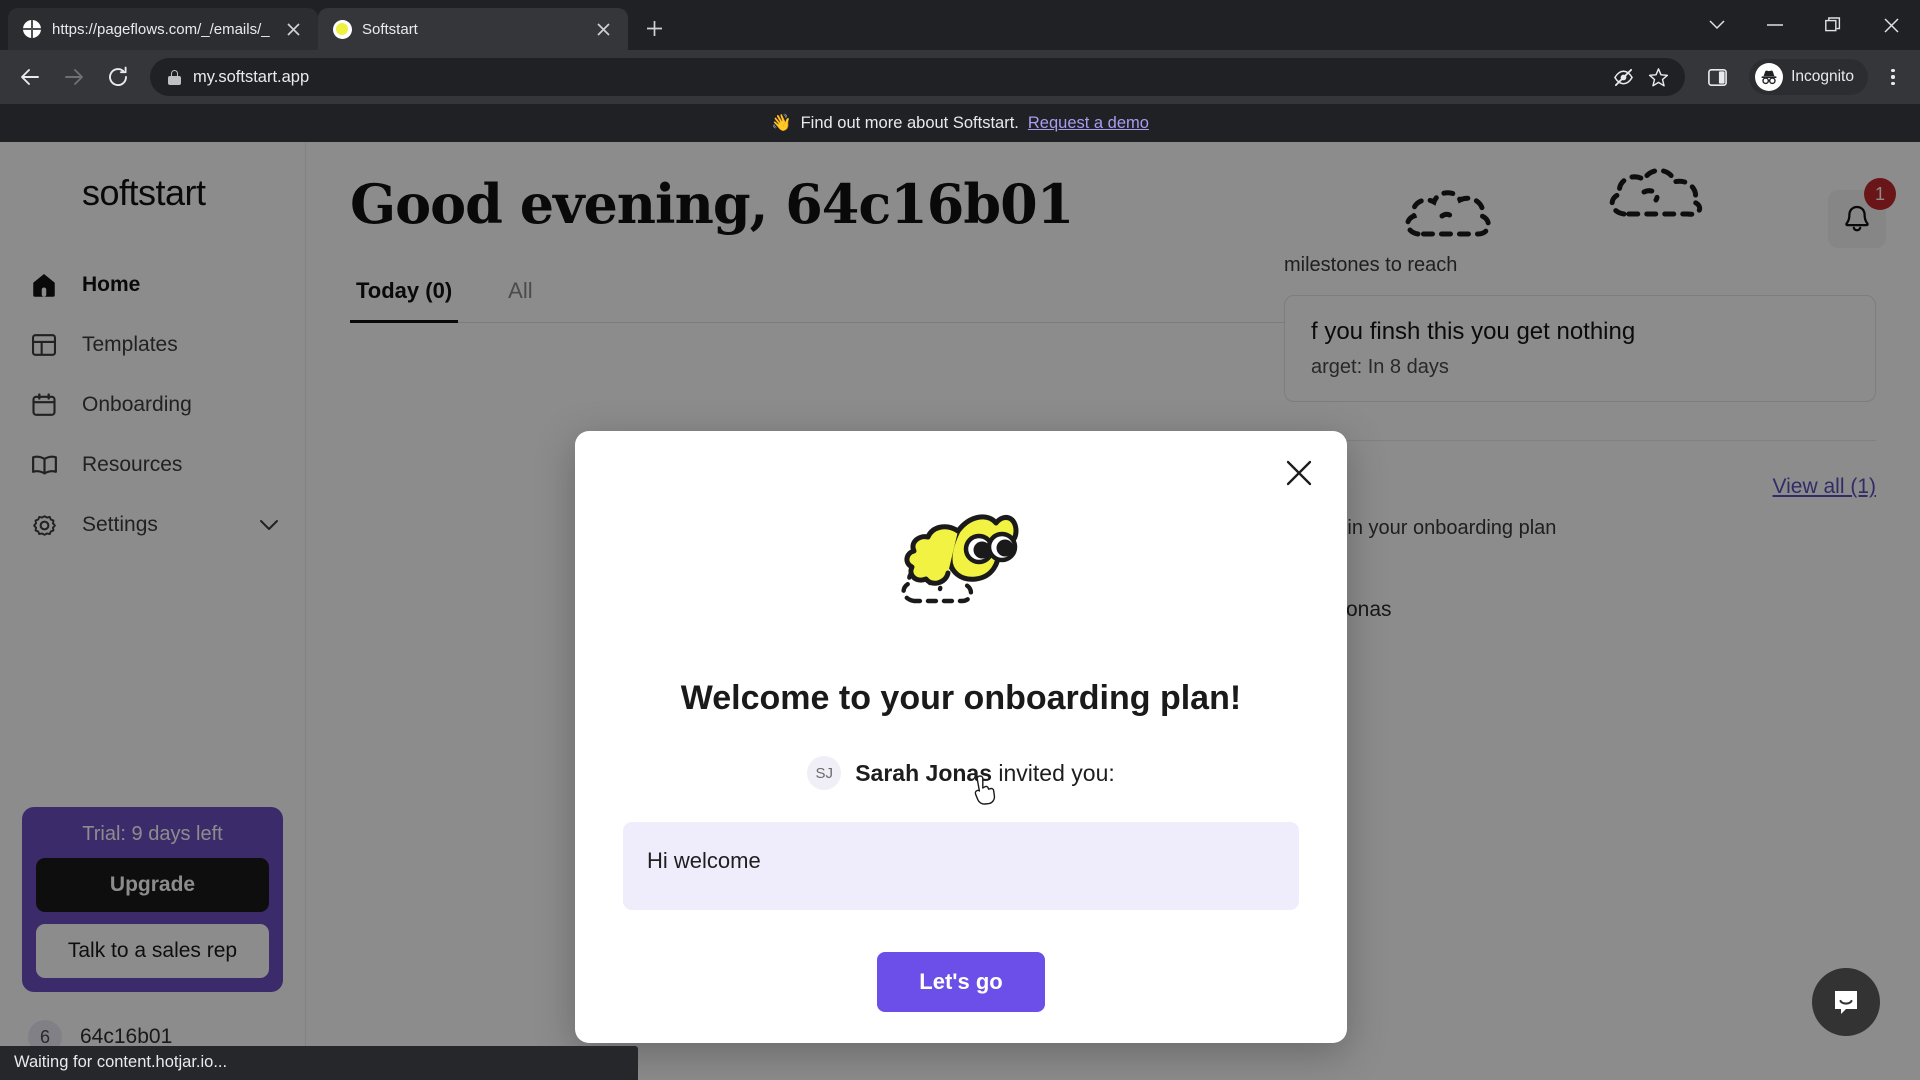 The height and width of the screenshot is (1080, 1920). I want to click on invitation-message: Hi welcome, so click(961, 866).